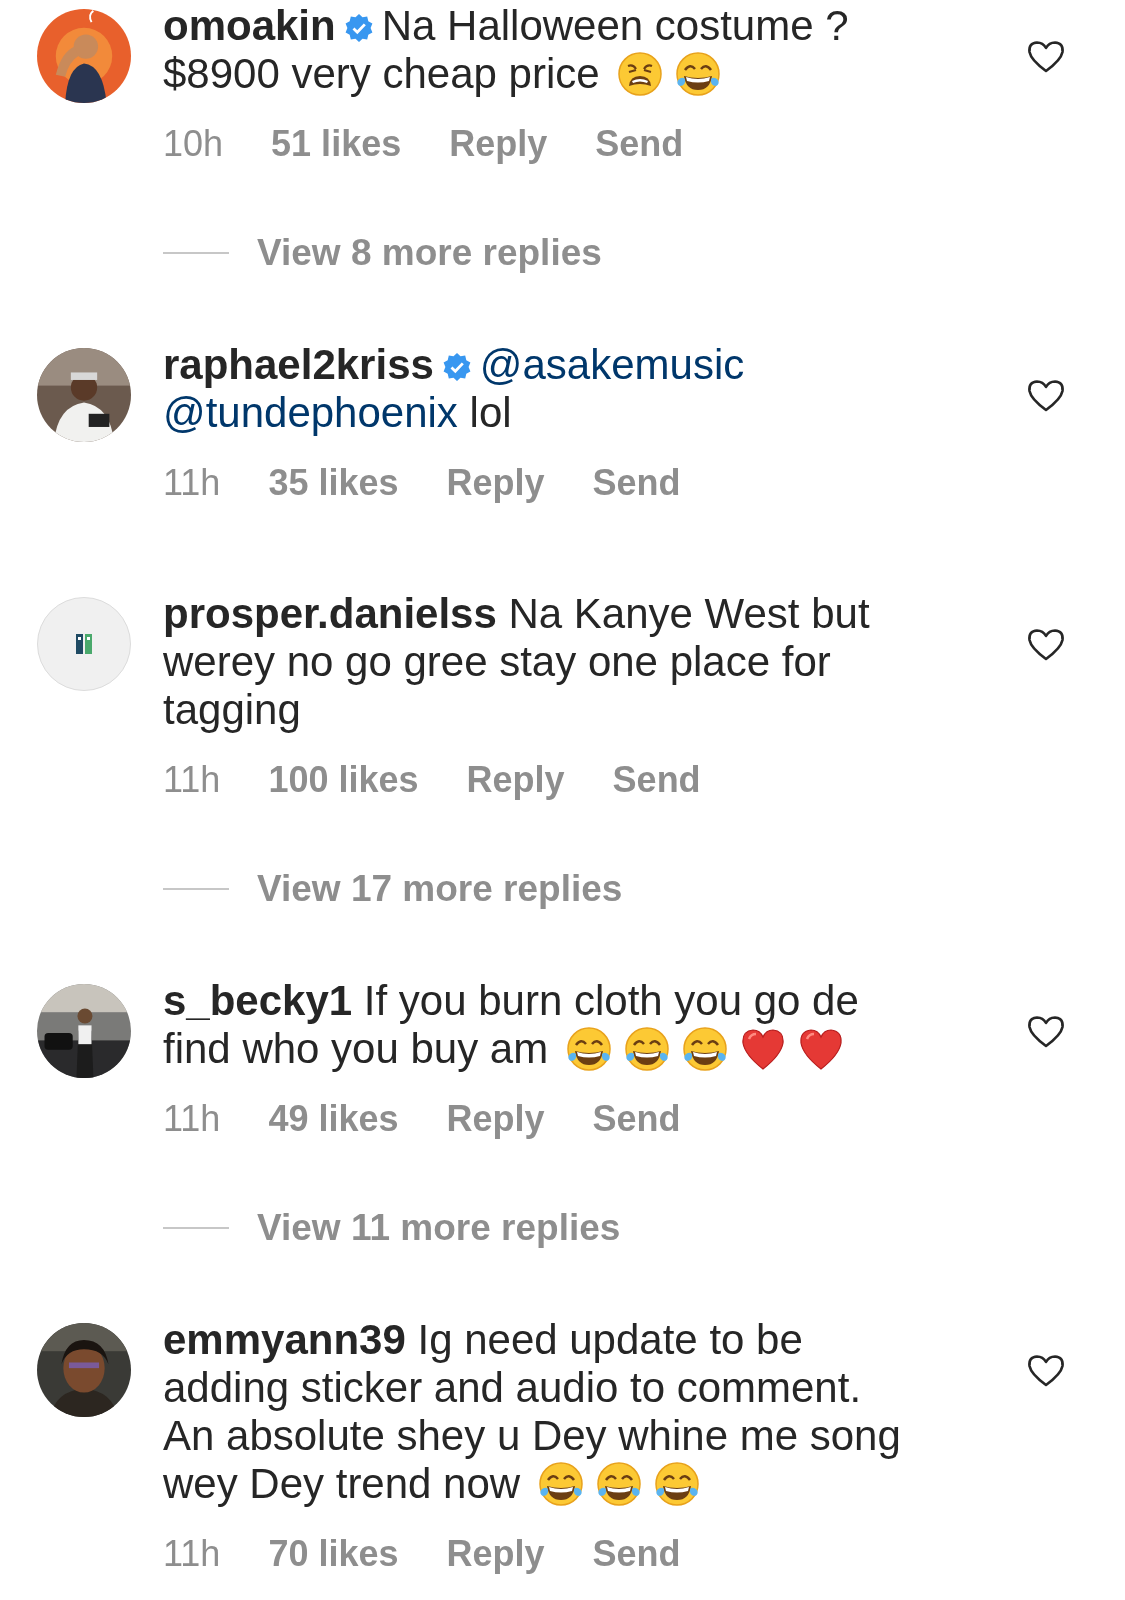 The image size is (1125, 1600). I want to click on mention-link: @asakemusic, so click(612, 364).